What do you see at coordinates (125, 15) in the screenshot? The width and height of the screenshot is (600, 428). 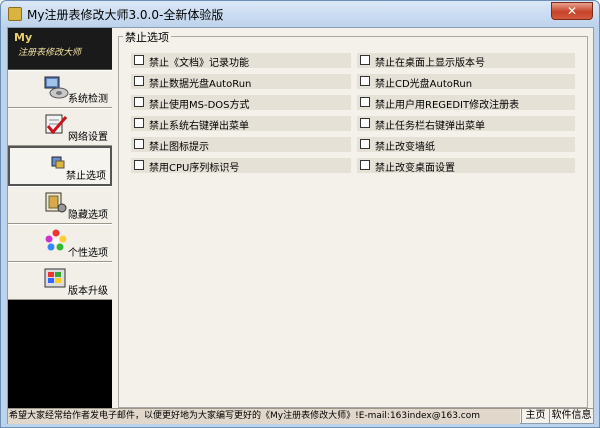 I see `window-title: My注册表修改大师3.0.0-全新体验版` at bounding box center [125, 15].